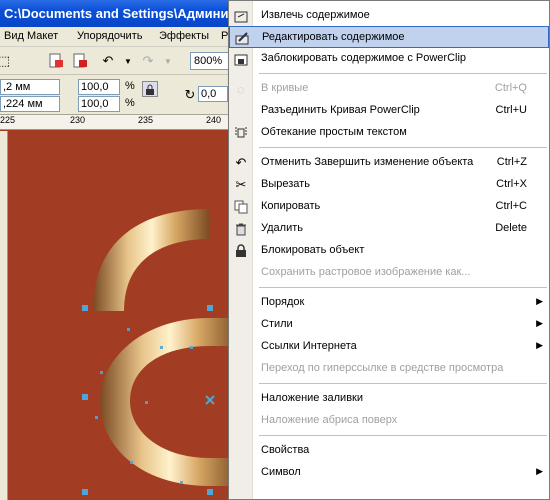  I want to click on scale-x-field: 100,0, so click(99, 87).